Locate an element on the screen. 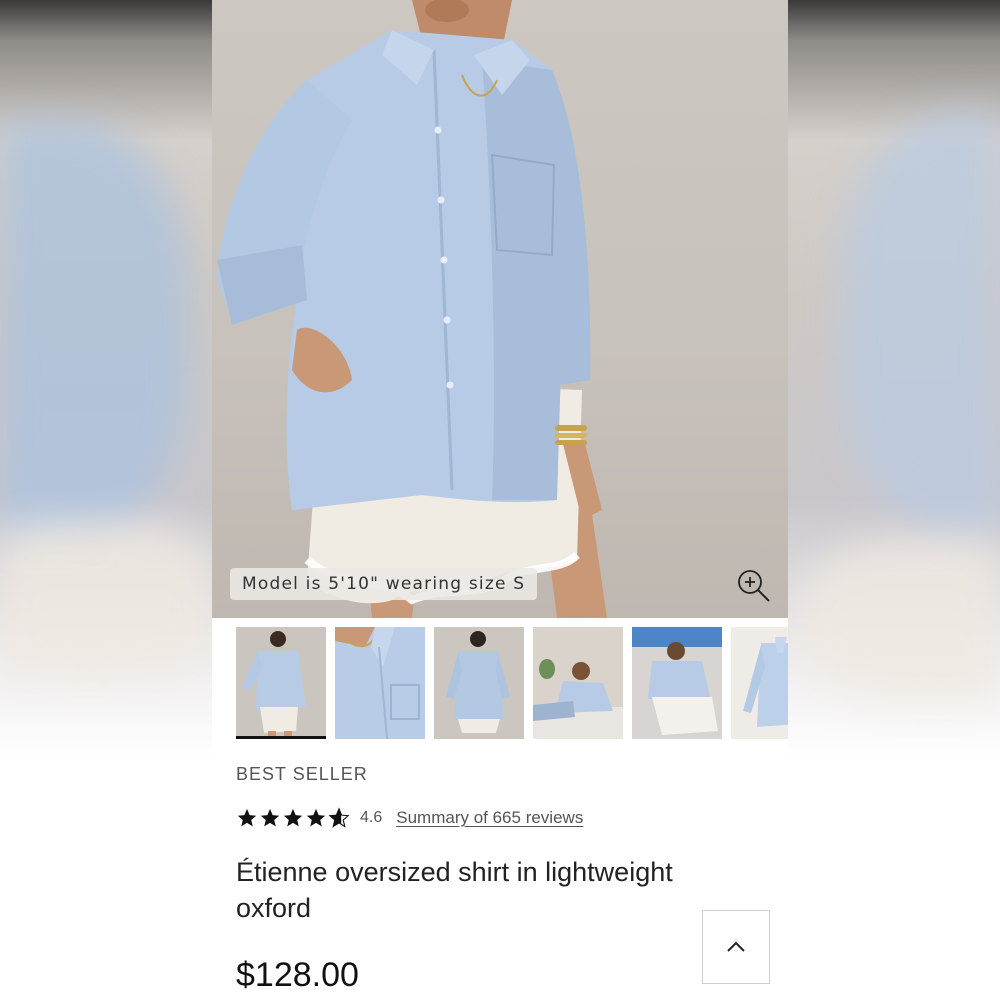 The height and width of the screenshot is (1000, 1000). thumbnail-model-front is located at coordinates (281, 683).